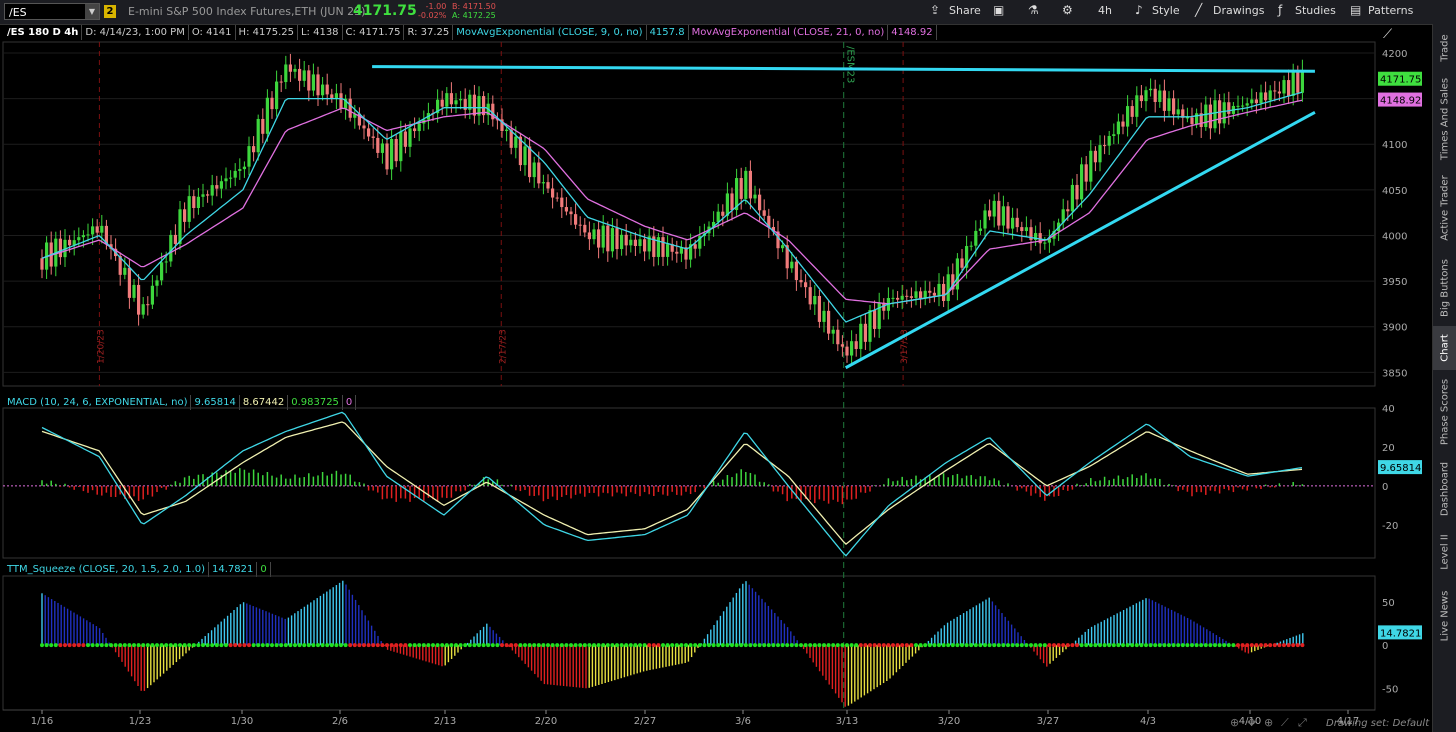 The height and width of the screenshot is (732, 1456). What do you see at coordinates (110, 11) in the screenshot?
I see `link-badge: 2` at bounding box center [110, 11].